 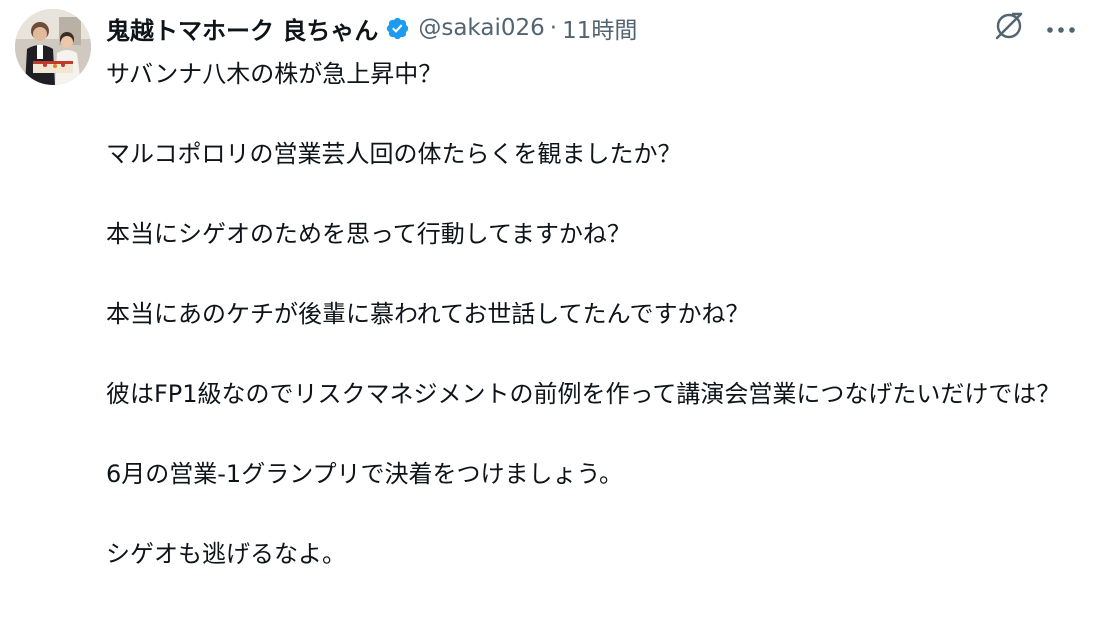 I want to click on tweet-paragraph: シゲオも逃げるなよ。, so click(x=226, y=554).